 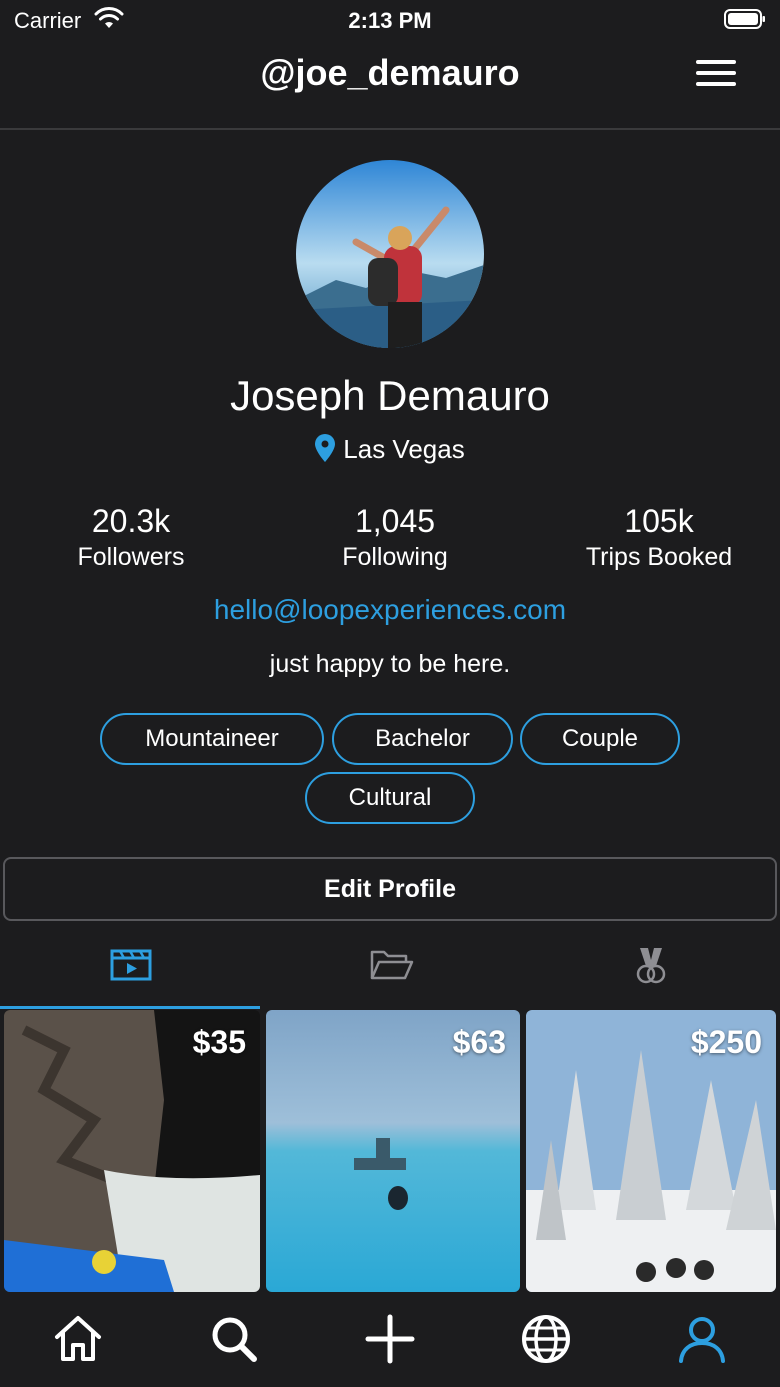 What do you see at coordinates (702, 1339) in the screenshot?
I see `profile-icon` at bounding box center [702, 1339].